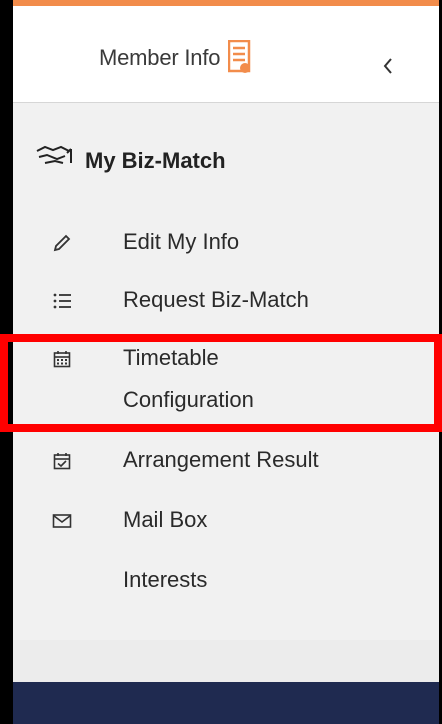  I want to click on menu-item-mail-box: Mail Box, so click(226, 521).